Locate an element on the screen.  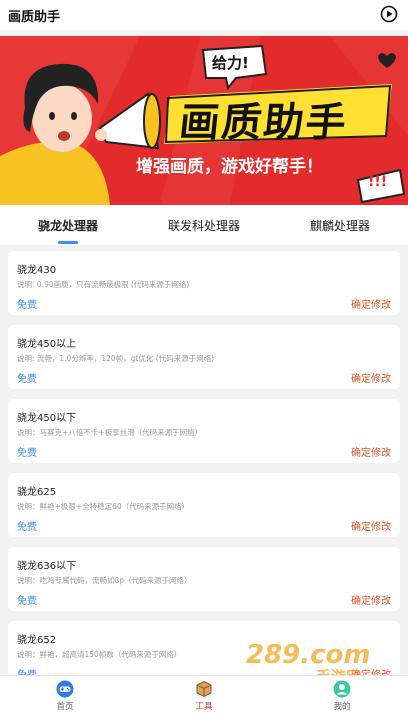
item-title: 骁龙430 is located at coordinates (37, 270).